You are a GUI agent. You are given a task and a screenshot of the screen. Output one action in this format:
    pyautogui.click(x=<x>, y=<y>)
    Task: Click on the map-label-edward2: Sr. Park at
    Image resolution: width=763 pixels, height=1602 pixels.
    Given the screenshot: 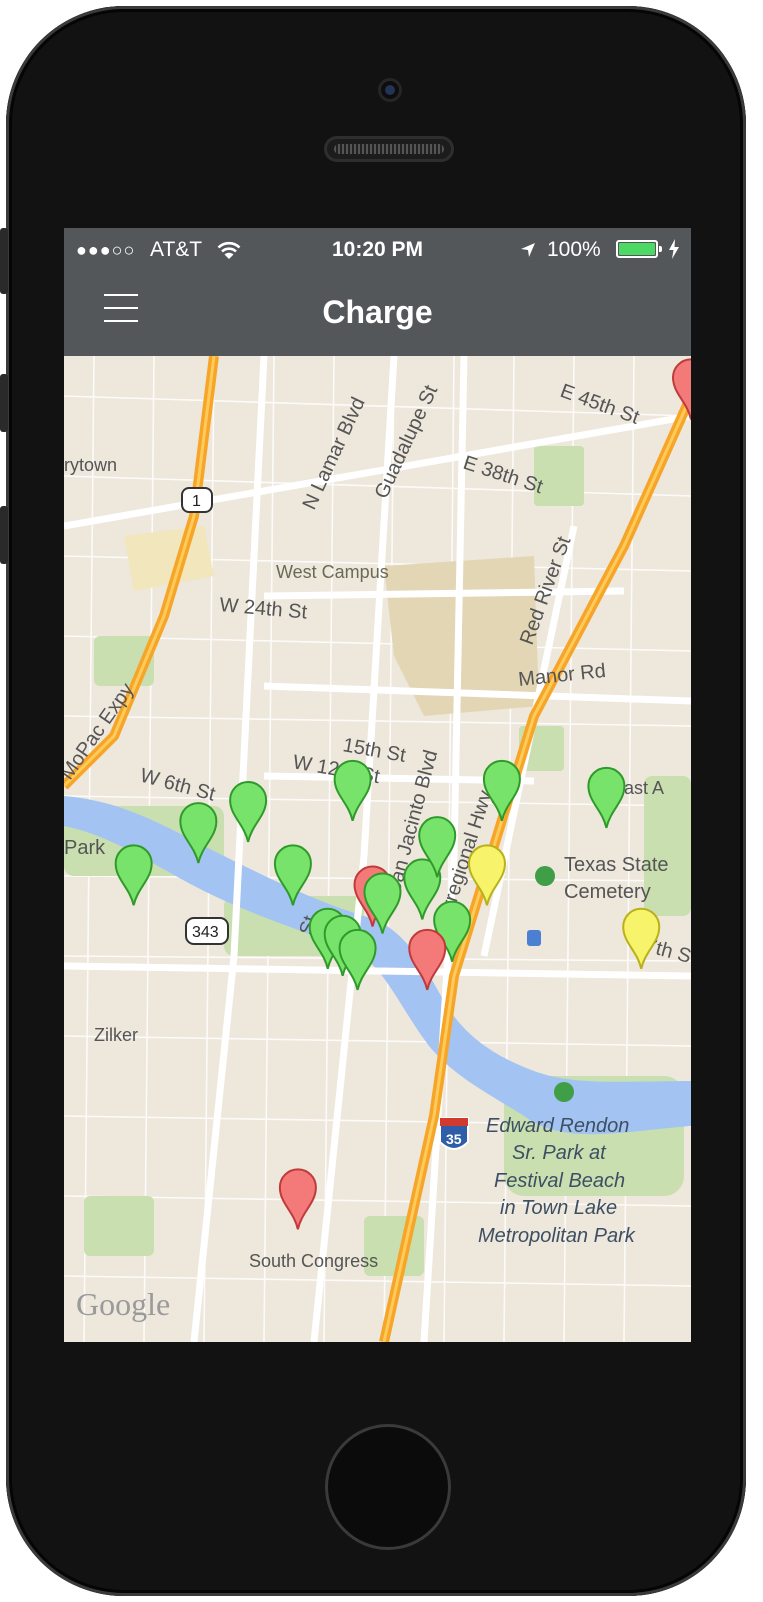 What is the action you would take?
    pyautogui.click(x=559, y=1153)
    